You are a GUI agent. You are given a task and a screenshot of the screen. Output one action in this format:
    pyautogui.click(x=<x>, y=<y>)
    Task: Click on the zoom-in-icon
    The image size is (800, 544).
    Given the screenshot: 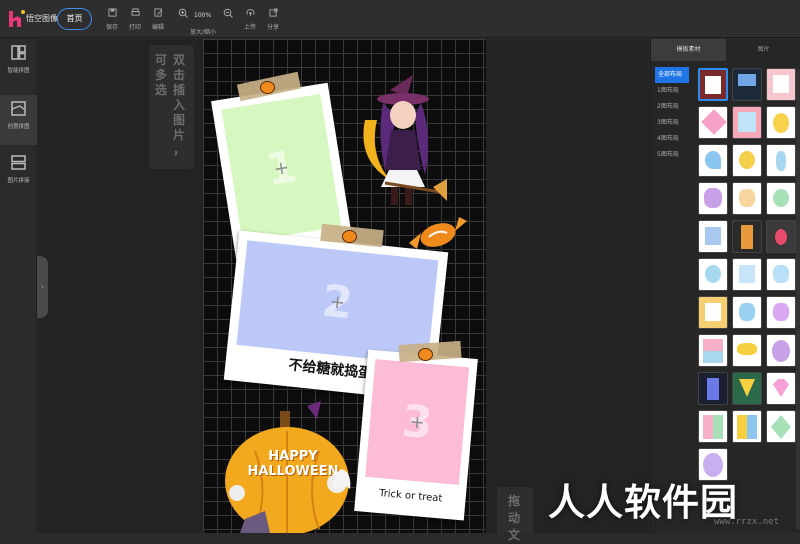 What is the action you would take?
    pyautogui.click(x=183, y=13)
    